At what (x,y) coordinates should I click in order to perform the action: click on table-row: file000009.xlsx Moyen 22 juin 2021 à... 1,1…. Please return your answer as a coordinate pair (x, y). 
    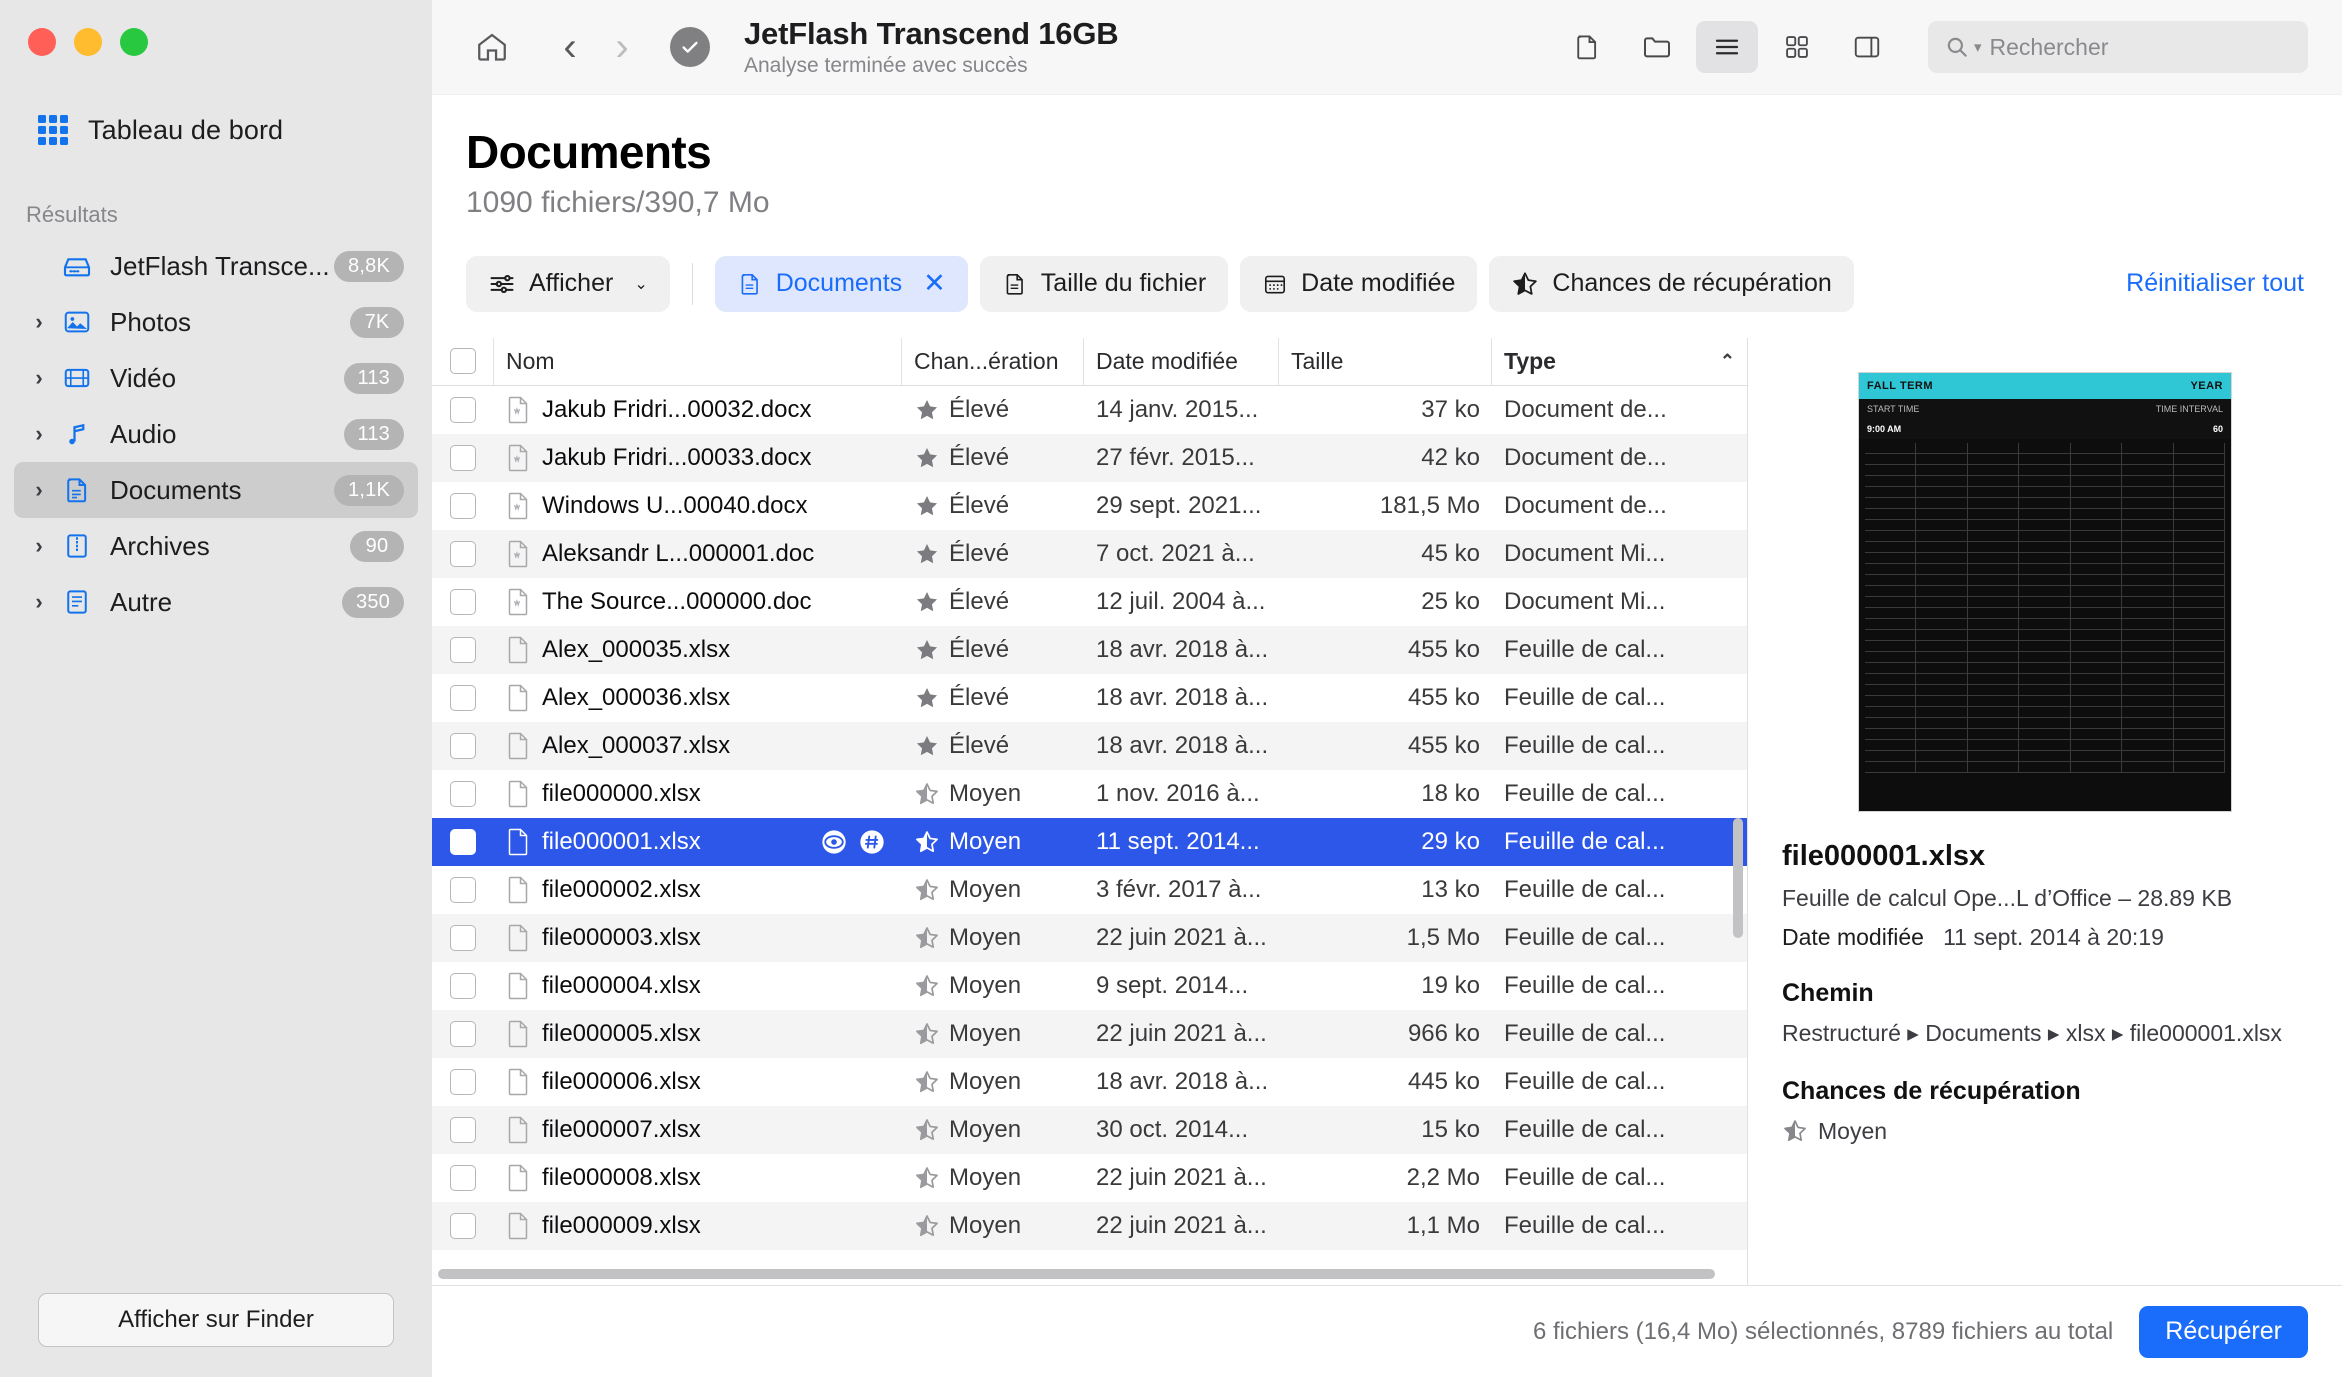
    Looking at the image, I should click on (1089, 1225).